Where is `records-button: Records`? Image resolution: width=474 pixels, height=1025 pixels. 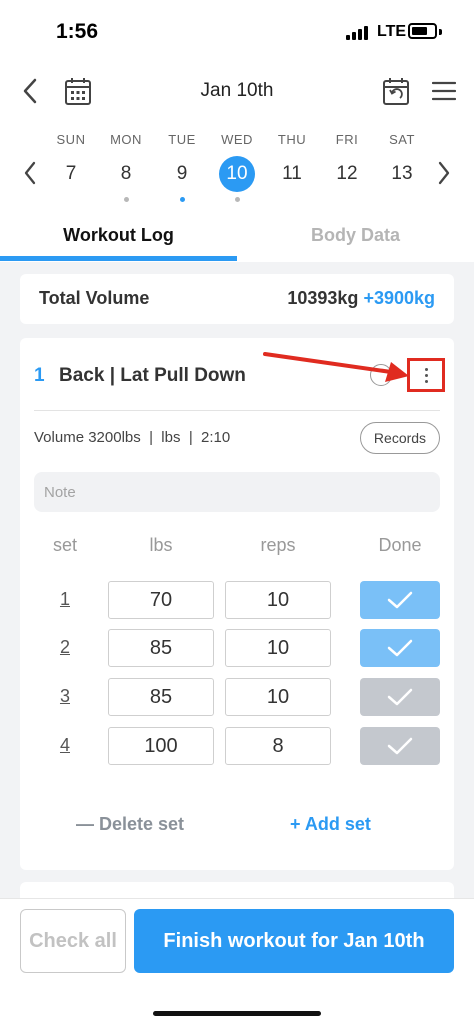 records-button: Records is located at coordinates (400, 438).